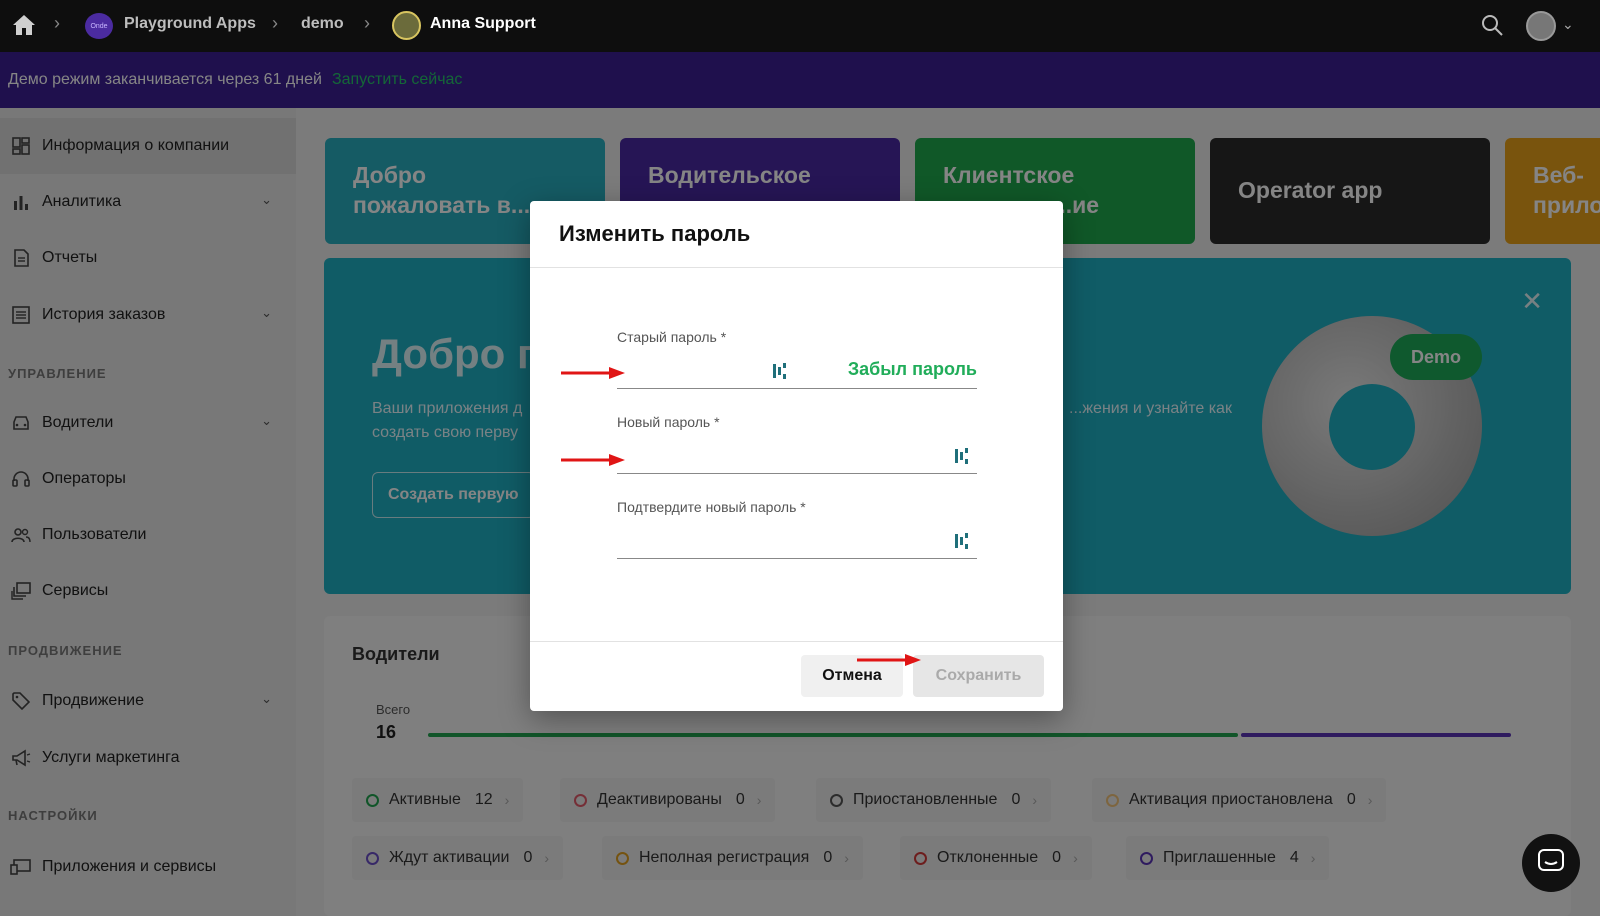 Image resolution: width=1600 pixels, height=916 pixels. Describe the element at coordinates (912, 369) in the screenshot. I see `forgot-password-link: Забыл пароль` at that location.